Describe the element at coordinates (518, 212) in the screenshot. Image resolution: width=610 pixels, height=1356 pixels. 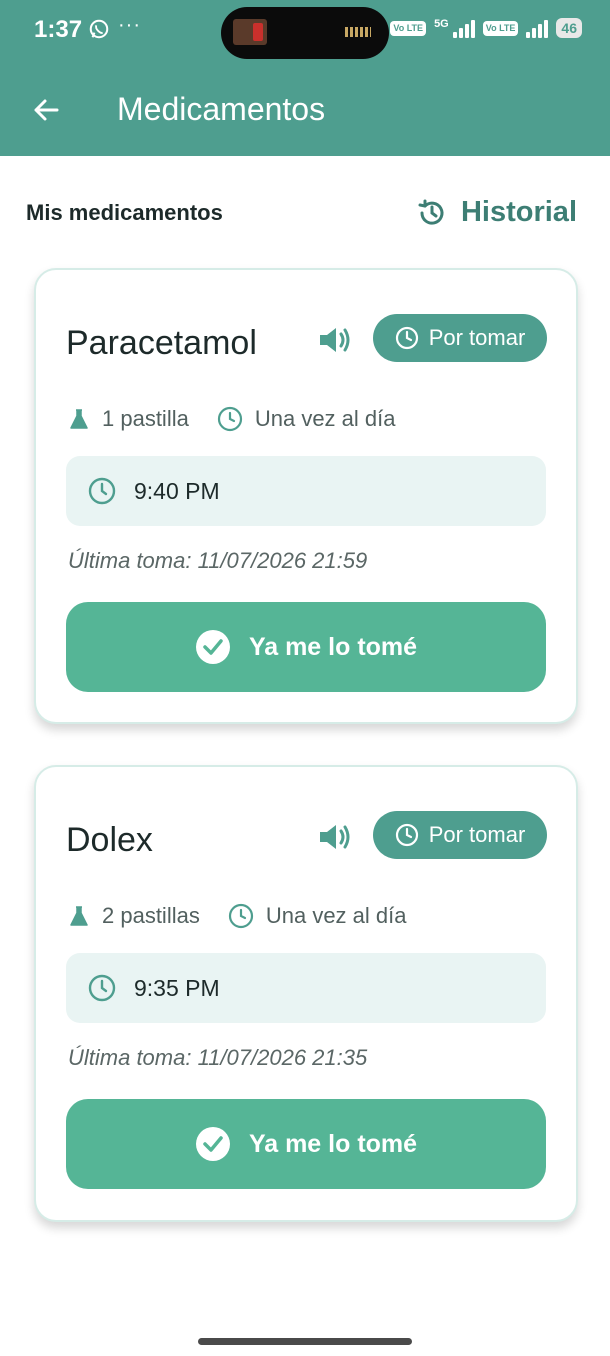
I see `history-label: Historial` at that location.